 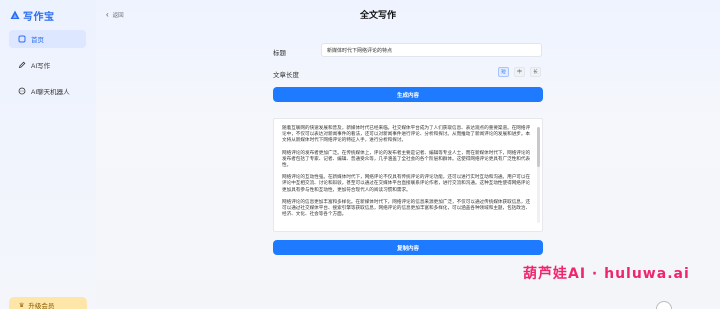 What do you see at coordinates (408, 247) in the screenshot?
I see `copy-button: 复制内容` at bounding box center [408, 247].